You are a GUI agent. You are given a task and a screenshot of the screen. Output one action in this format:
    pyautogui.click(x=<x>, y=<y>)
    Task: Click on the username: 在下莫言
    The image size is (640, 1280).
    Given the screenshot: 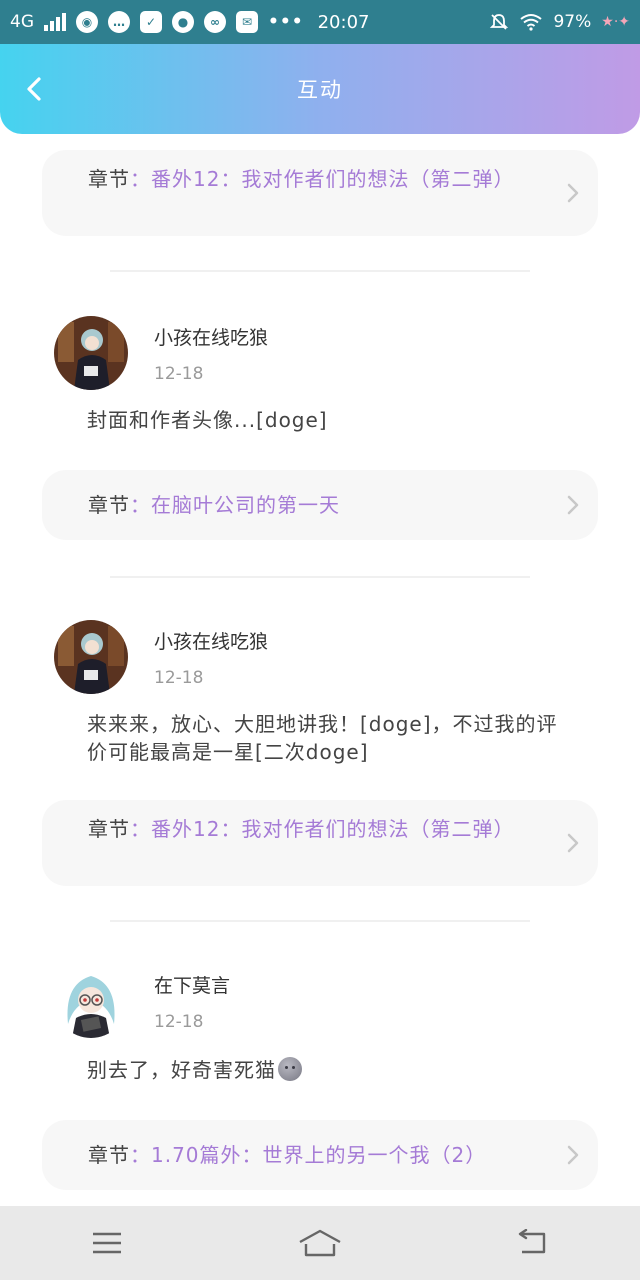 What is the action you would take?
    pyautogui.click(x=192, y=984)
    